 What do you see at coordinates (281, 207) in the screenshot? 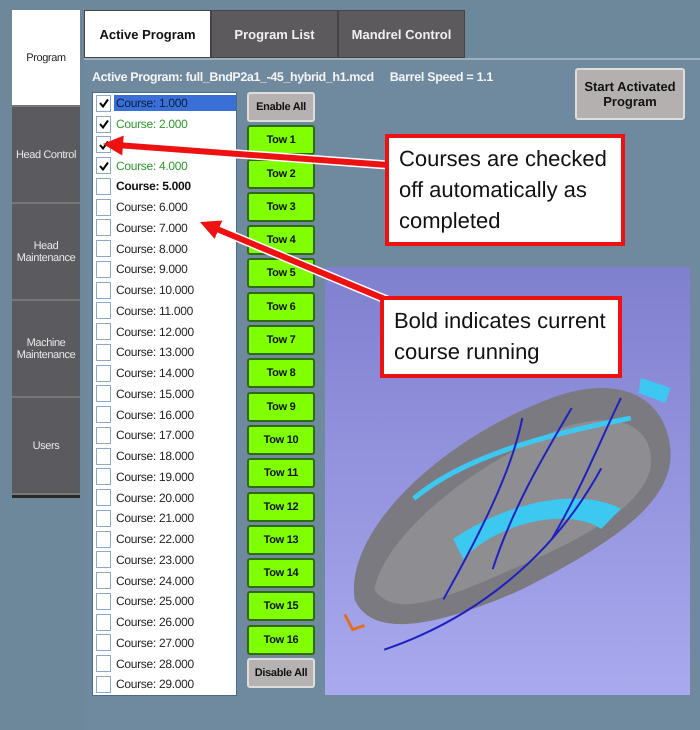
I see `tow-button: Tow 3` at bounding box center [281, 207].